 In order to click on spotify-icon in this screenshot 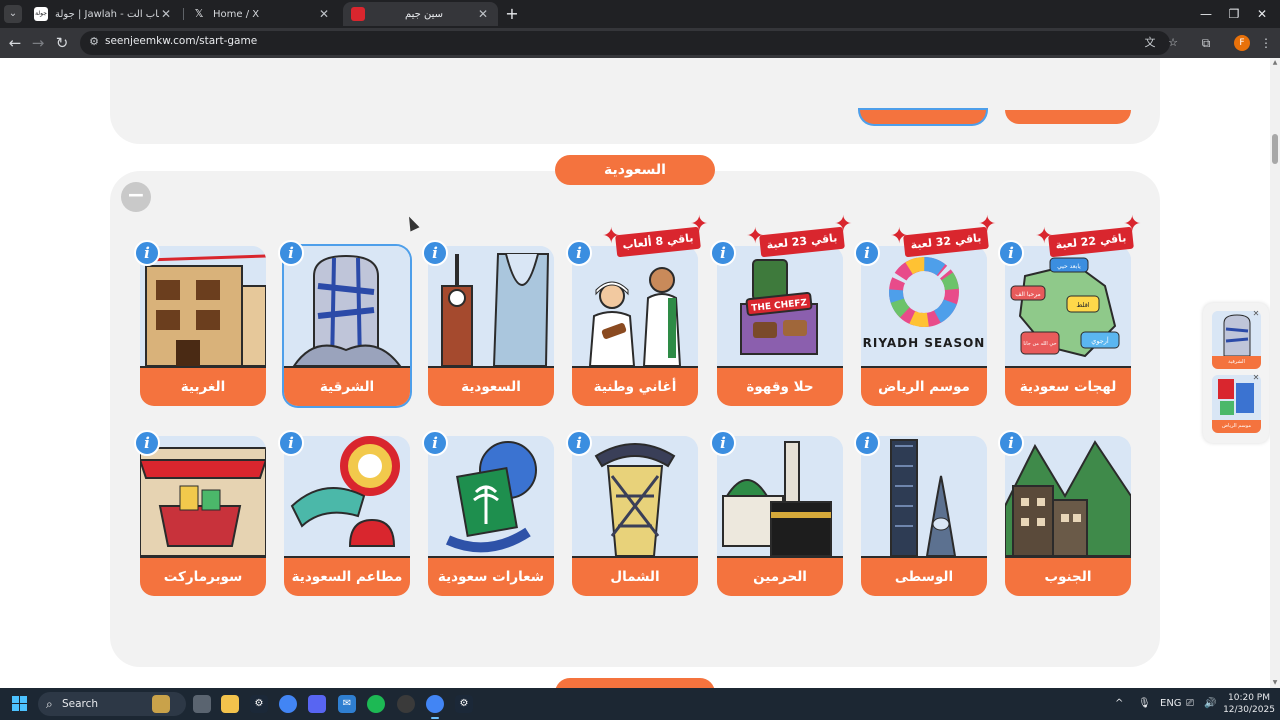, I will do `click(376, 704)`.